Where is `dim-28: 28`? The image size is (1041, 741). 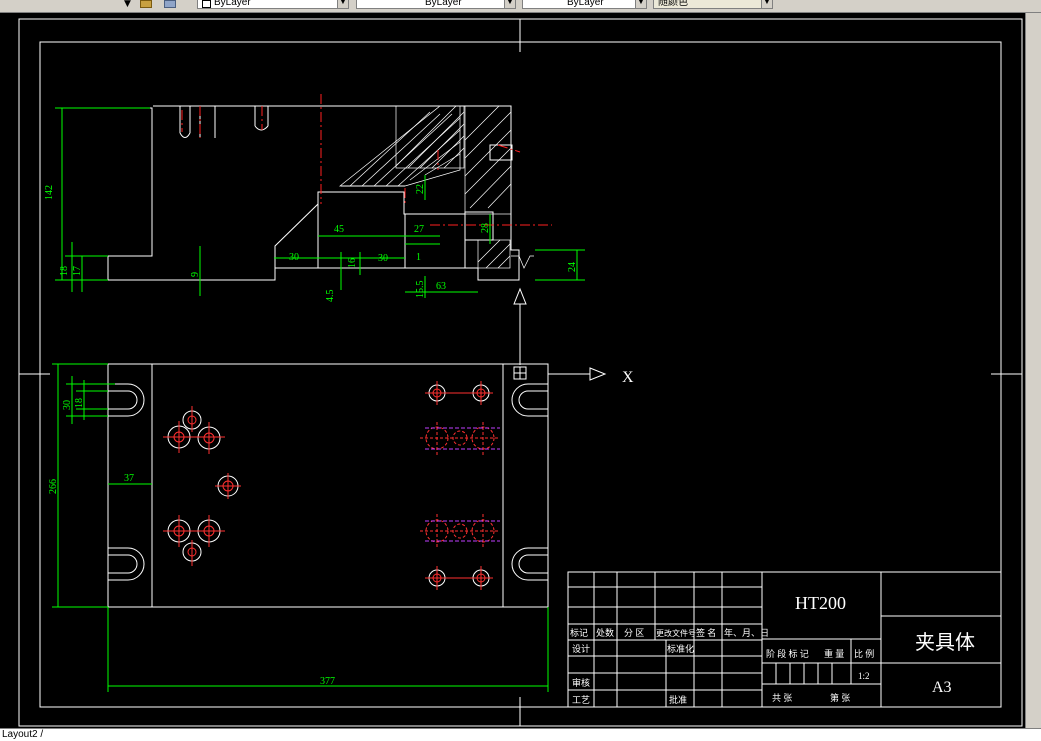
dim-28: 28 is located at coordinates (485, 228).